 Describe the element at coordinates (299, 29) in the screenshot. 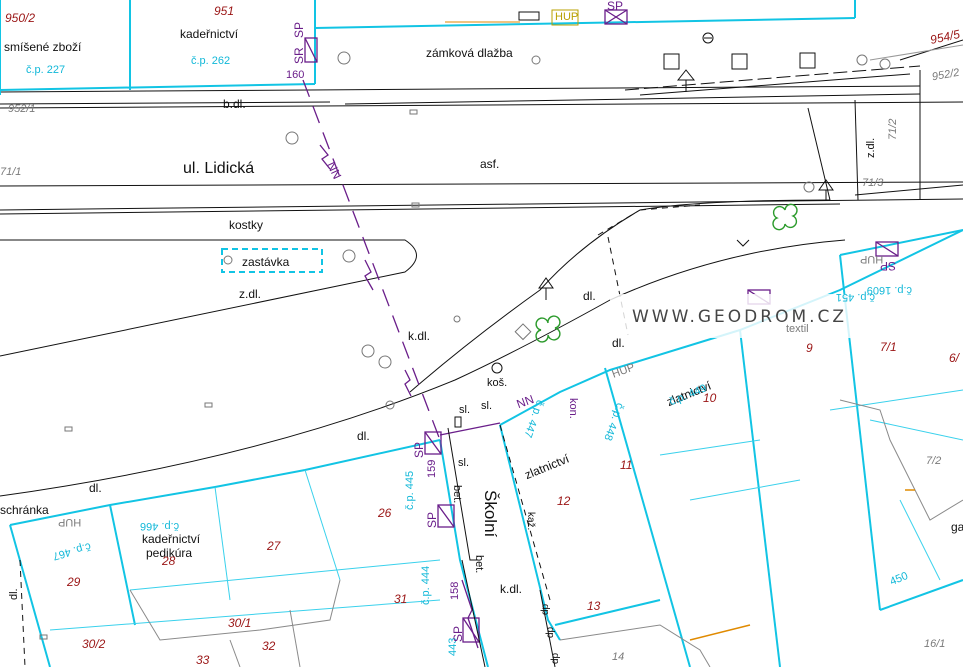

I see `sp-label-left: SP` at that location.